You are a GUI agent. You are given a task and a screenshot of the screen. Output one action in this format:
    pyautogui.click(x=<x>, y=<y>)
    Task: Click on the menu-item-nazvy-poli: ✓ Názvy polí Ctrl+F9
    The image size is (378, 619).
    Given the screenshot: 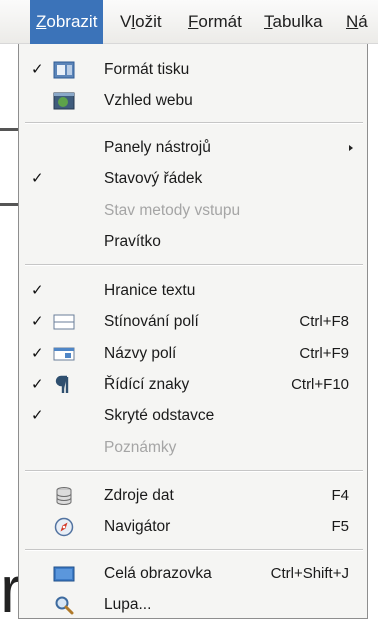 What is the action you would take?
    pyautogui.click(x=193, y=354)
    